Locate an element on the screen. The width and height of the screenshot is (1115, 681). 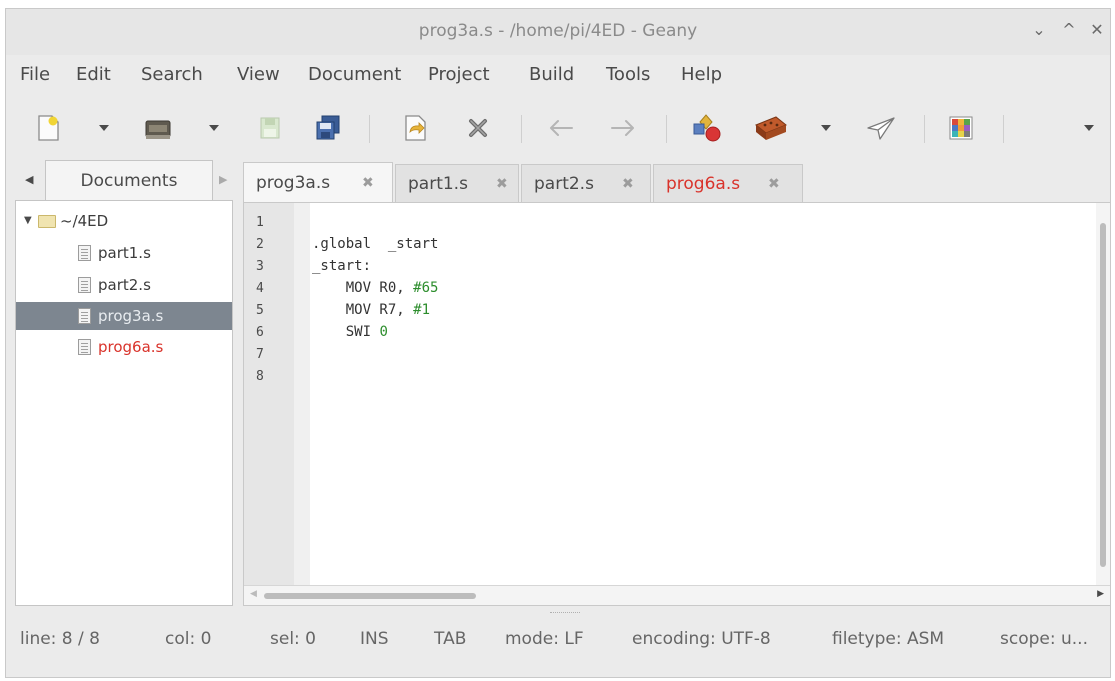
tab-label: part2.s is located at coordinates (564, 184).